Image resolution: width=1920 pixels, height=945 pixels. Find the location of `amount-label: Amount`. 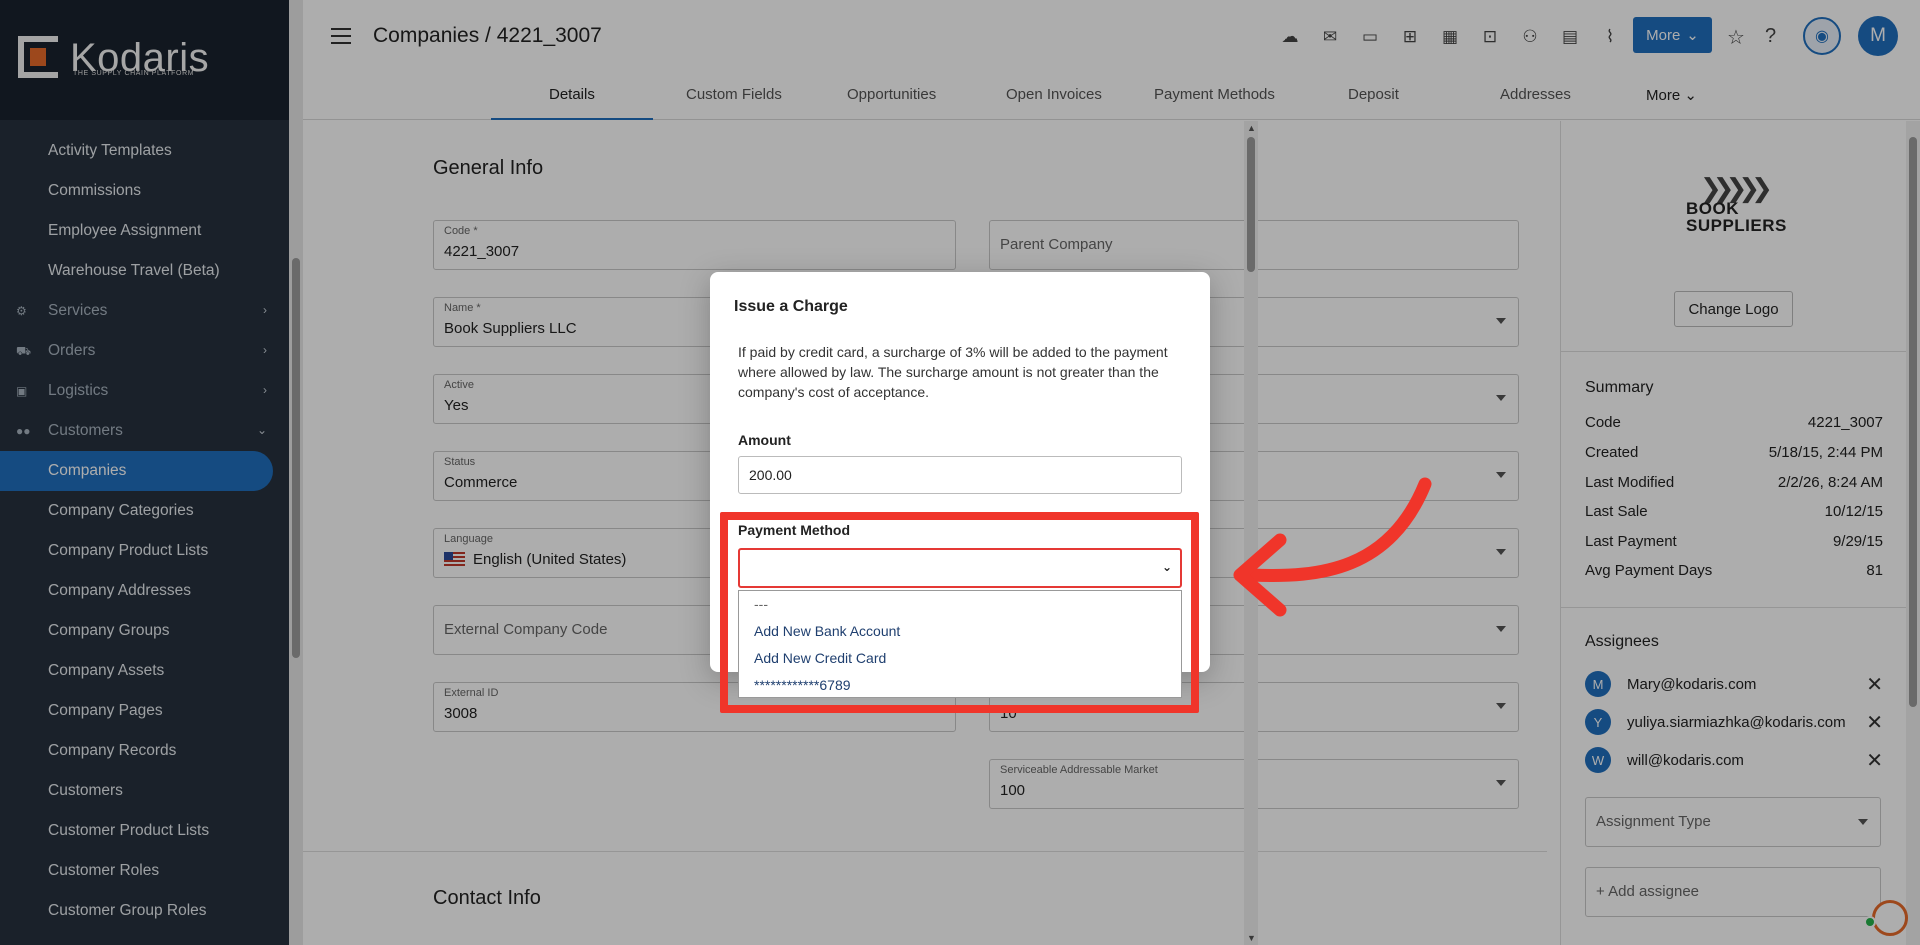

amount-label: Amount is located at coordinates (764, 440).